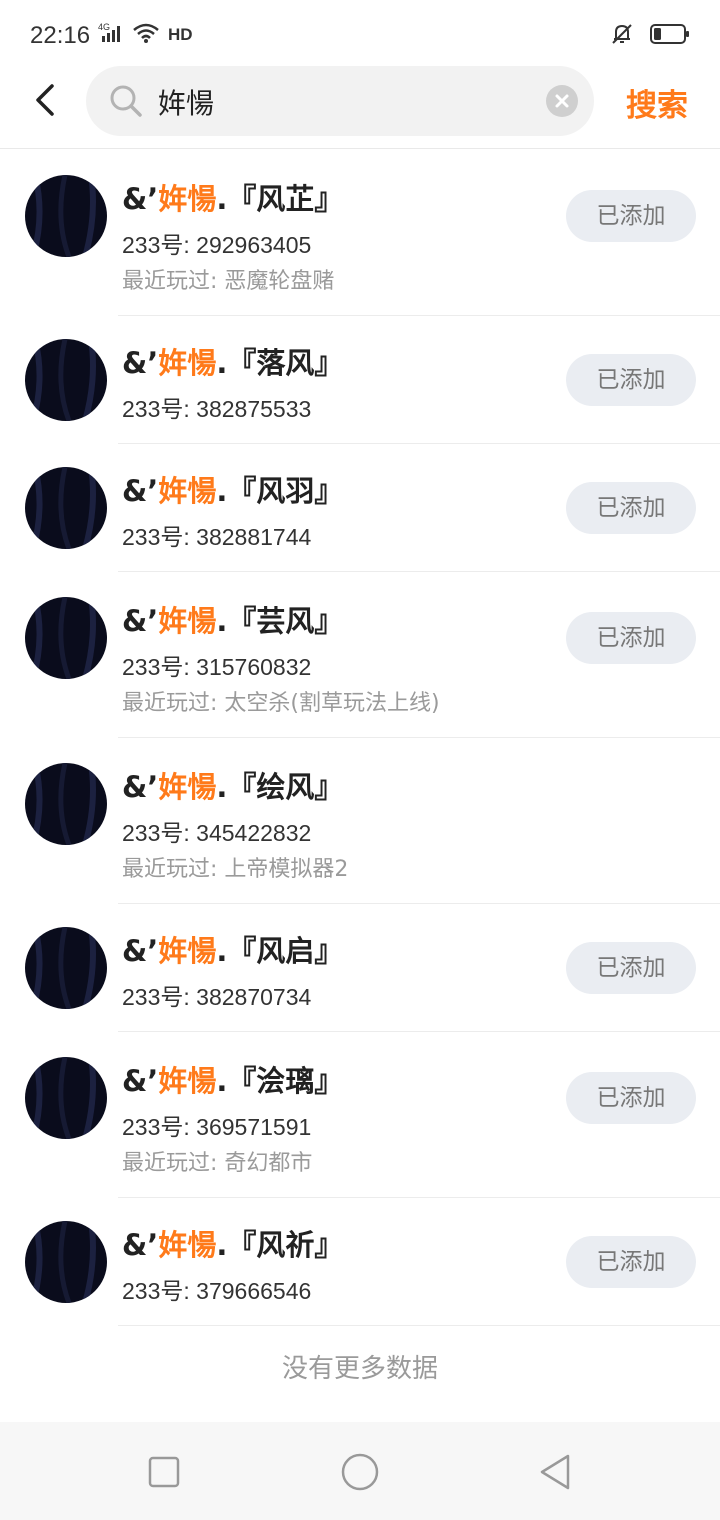  What do you see at coordinates (360, 233) in the screenshot?
I see `list-item: &’姩愓.『风芷』 233号: 292963405 最近玩过: 恶魔轮盘赌 已添加` at bounding box center [360, 233].